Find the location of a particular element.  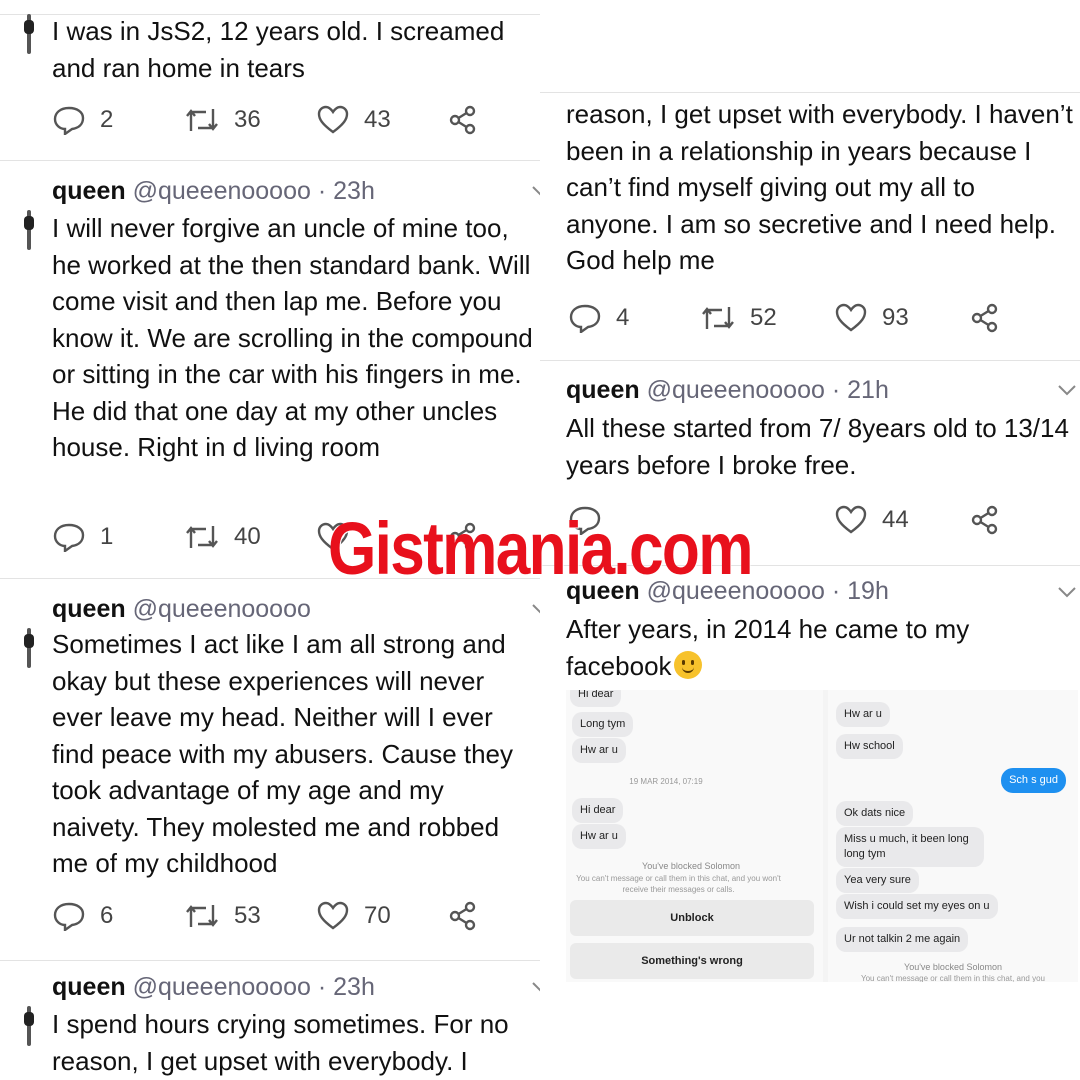

watermark: Gistmania.com is located at coordinates (540, 548).